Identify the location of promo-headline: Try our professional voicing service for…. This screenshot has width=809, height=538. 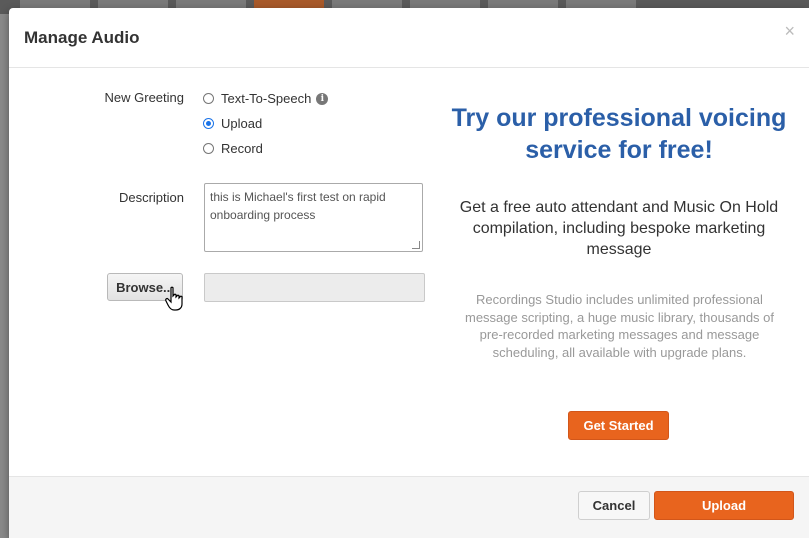
(619, 134).